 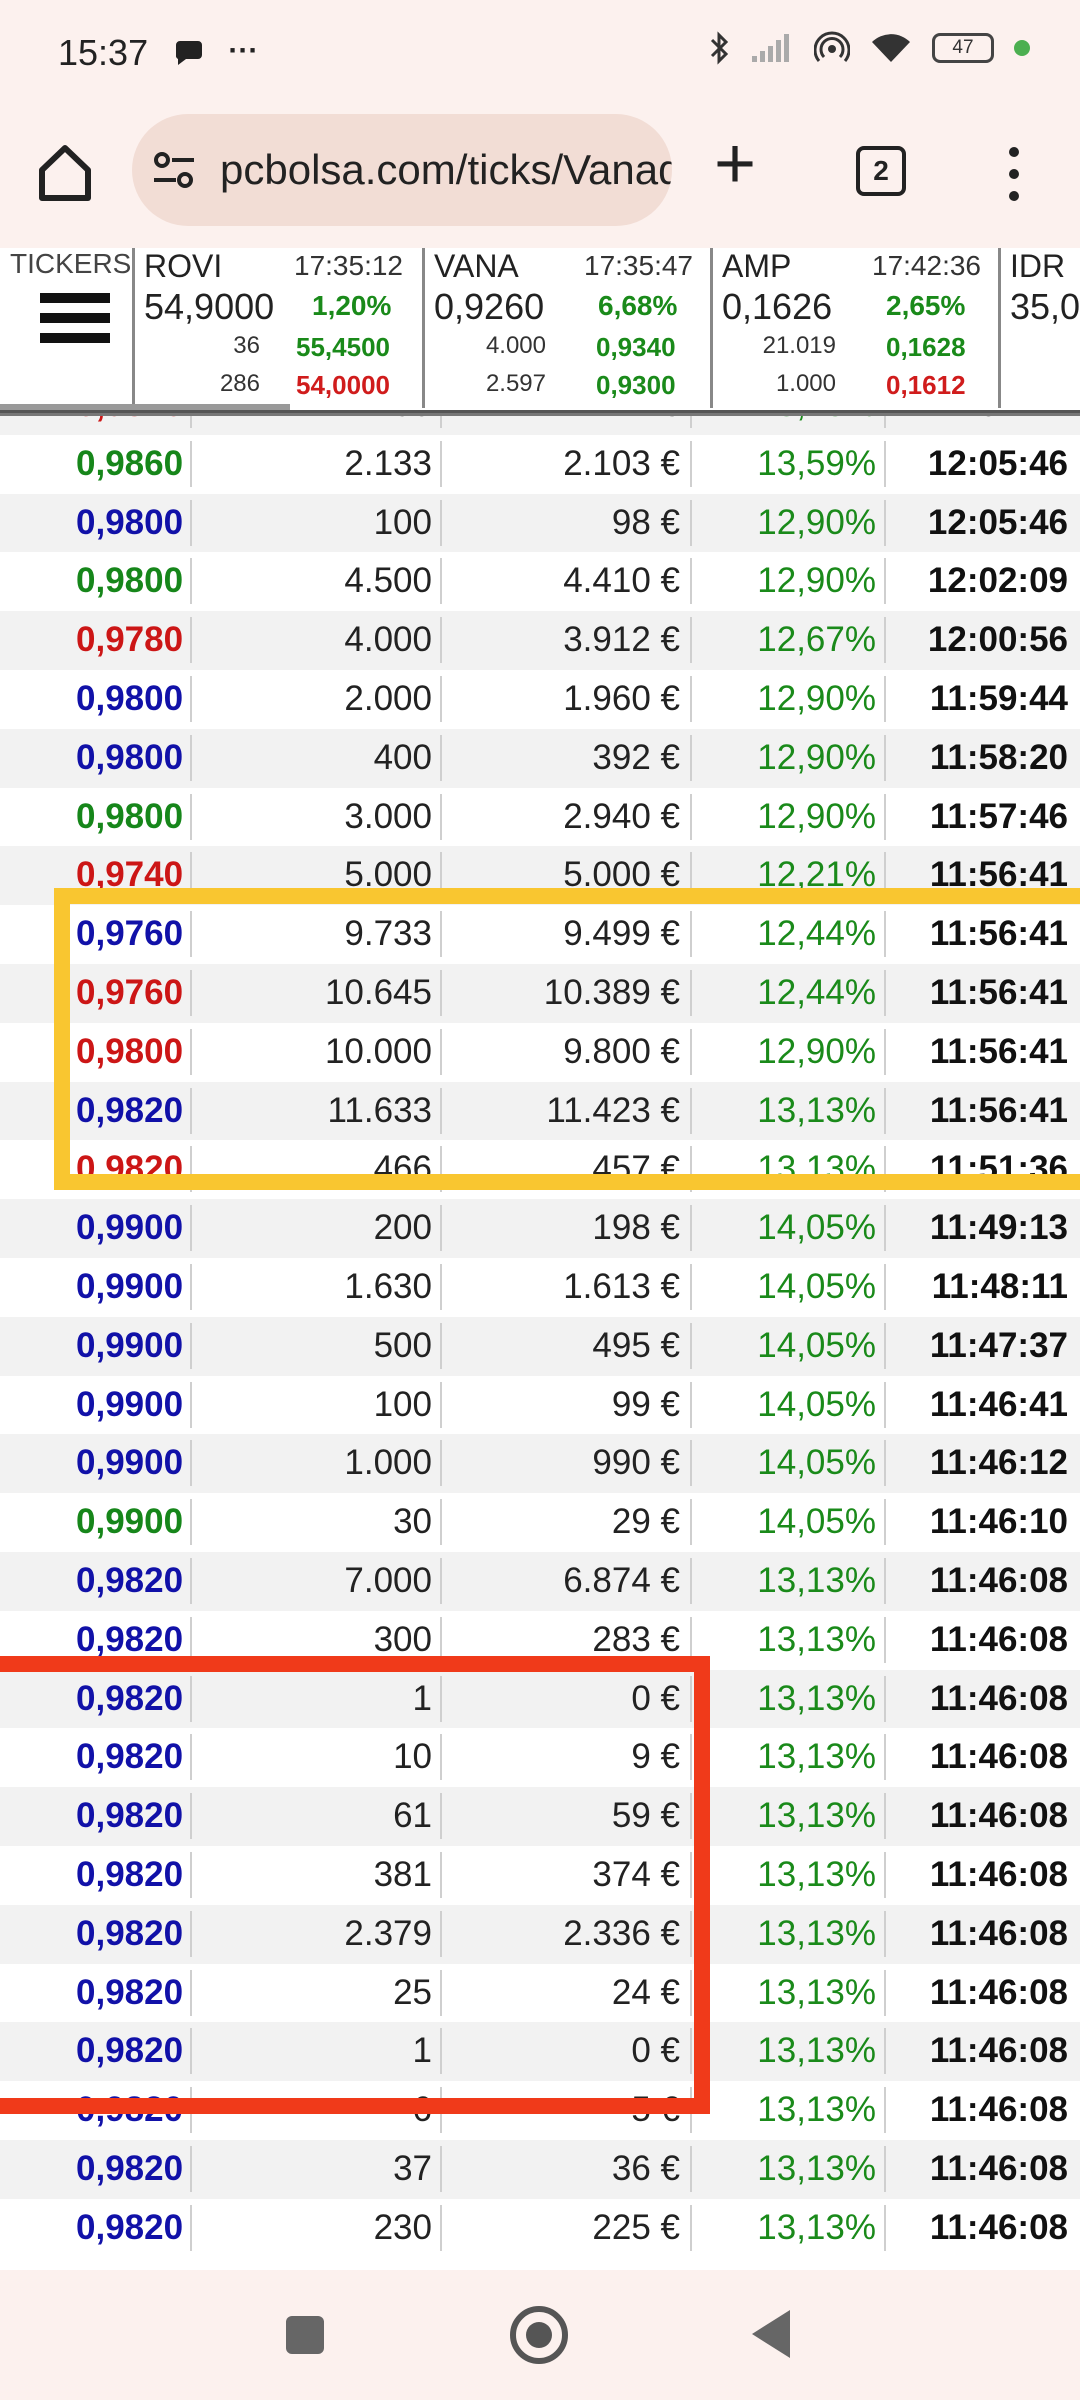 What do you see at coordinates (130, 2168) in the screenshot?
I see `trade-price: 0,9820` at bounding box center [130, 2168].